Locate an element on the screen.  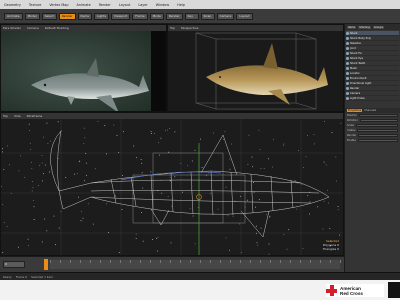
corner-badge is located at coordinates (394, 290).